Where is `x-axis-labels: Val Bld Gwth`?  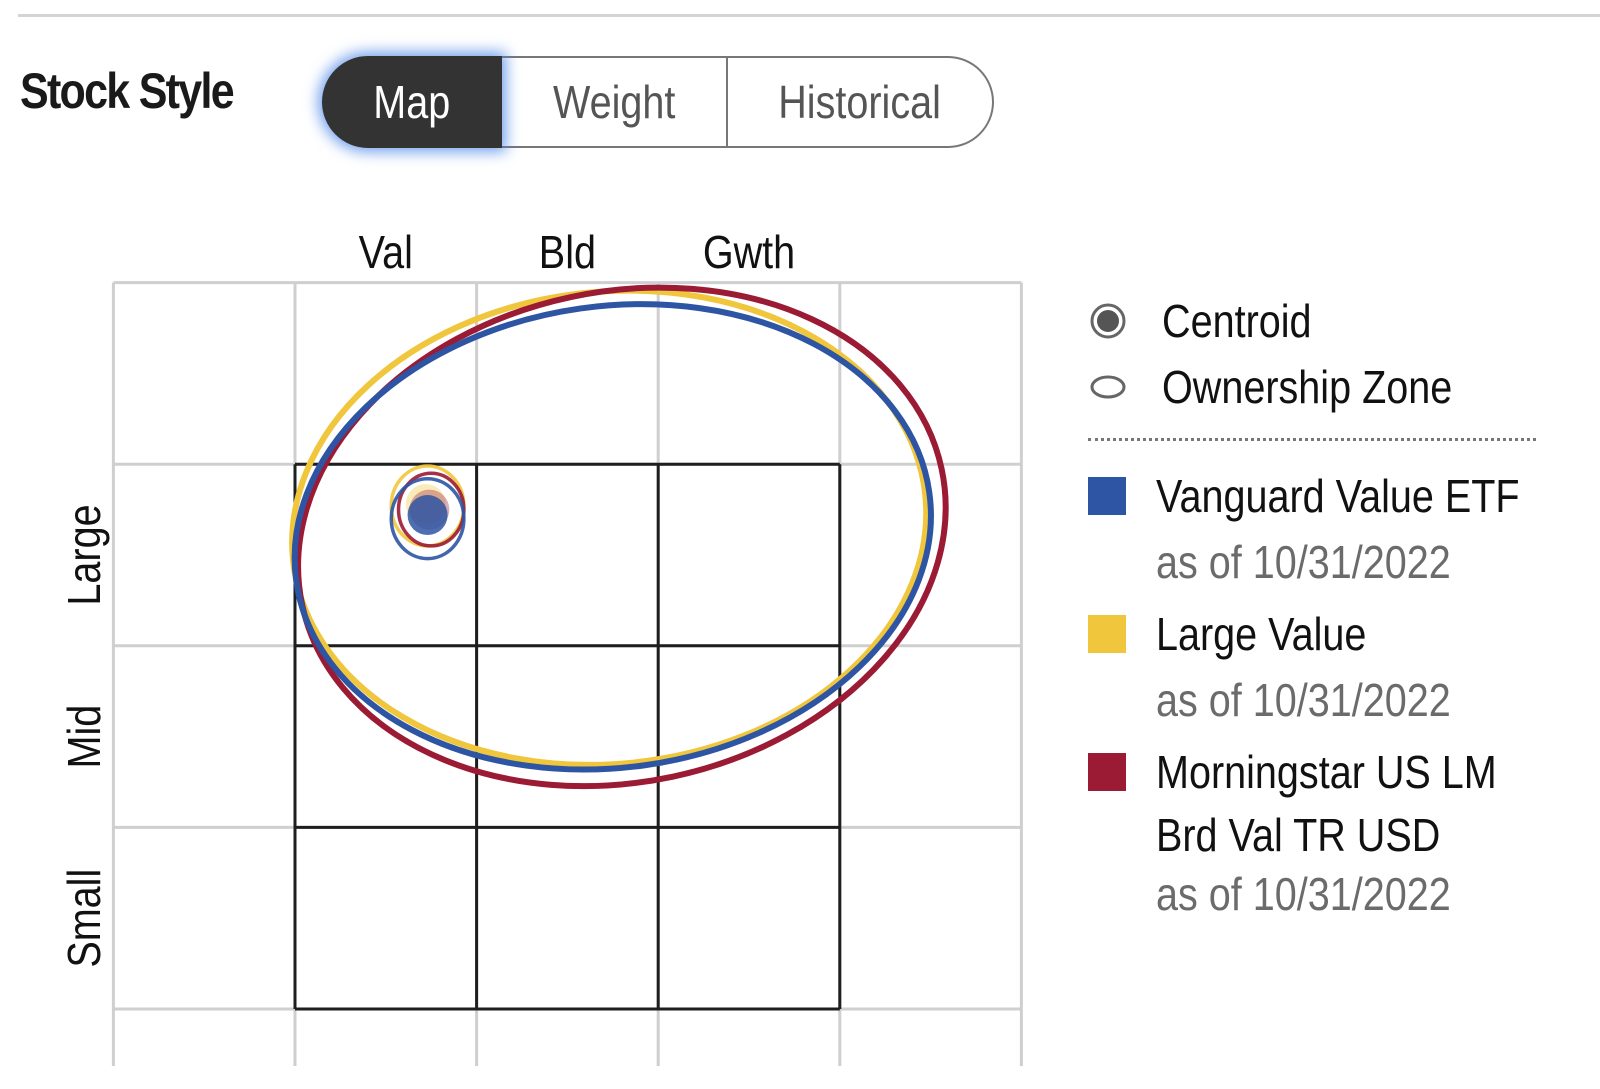
x-axis-labels: Val Bld Gwth is located at coordinates (577, 252).